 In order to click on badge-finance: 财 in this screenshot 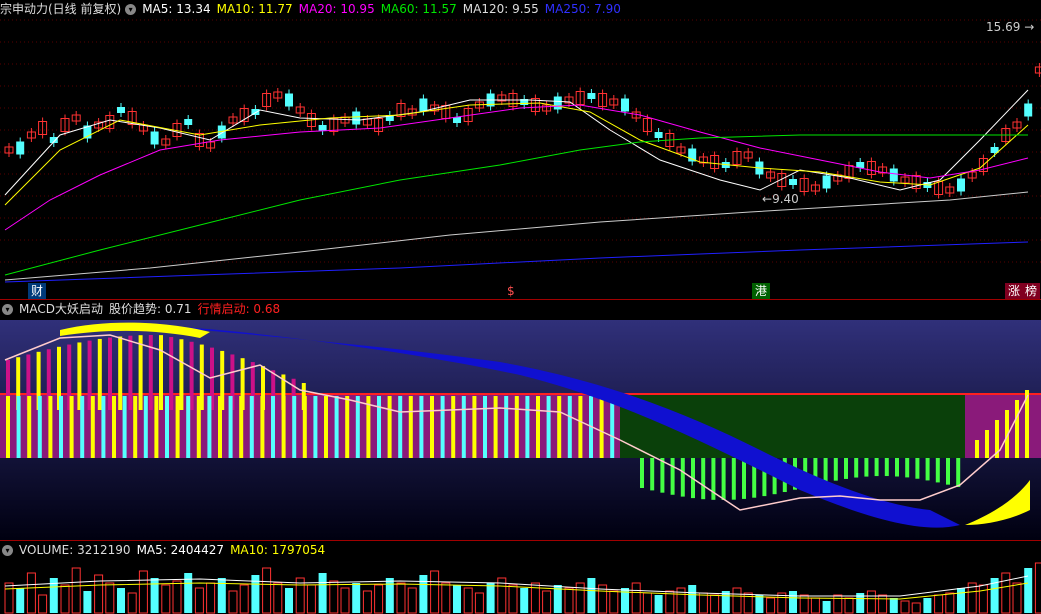, I will do `click(37, 291)`.